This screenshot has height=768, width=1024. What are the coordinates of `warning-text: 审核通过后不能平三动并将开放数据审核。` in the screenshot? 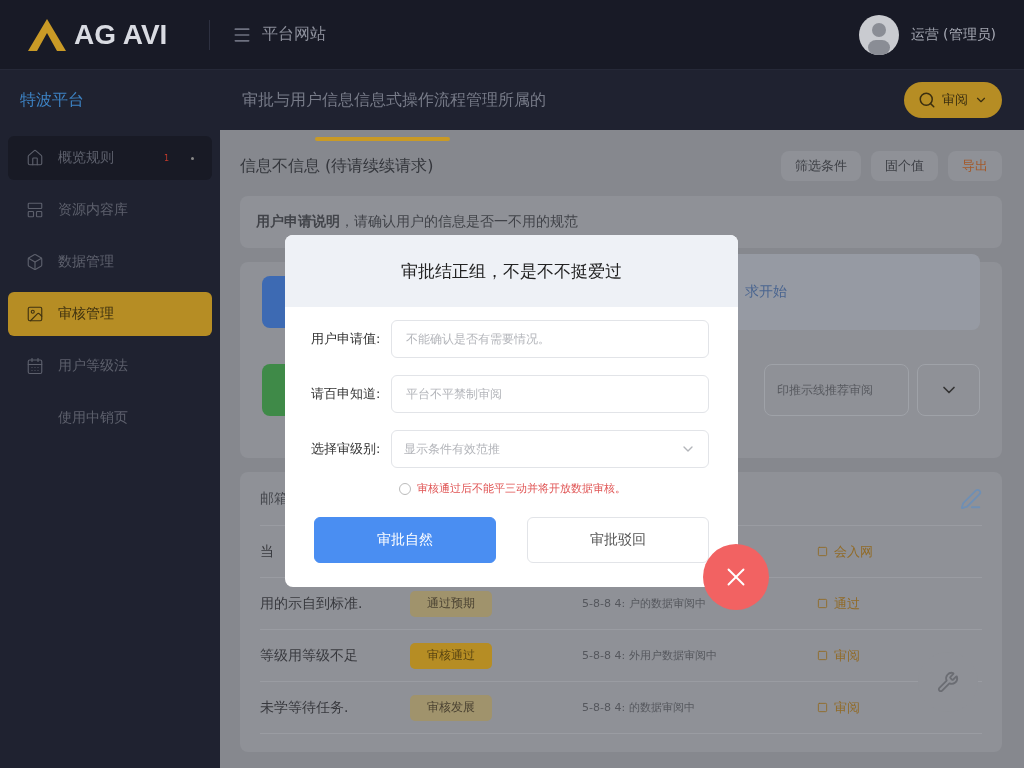 It's located at (521, 488).